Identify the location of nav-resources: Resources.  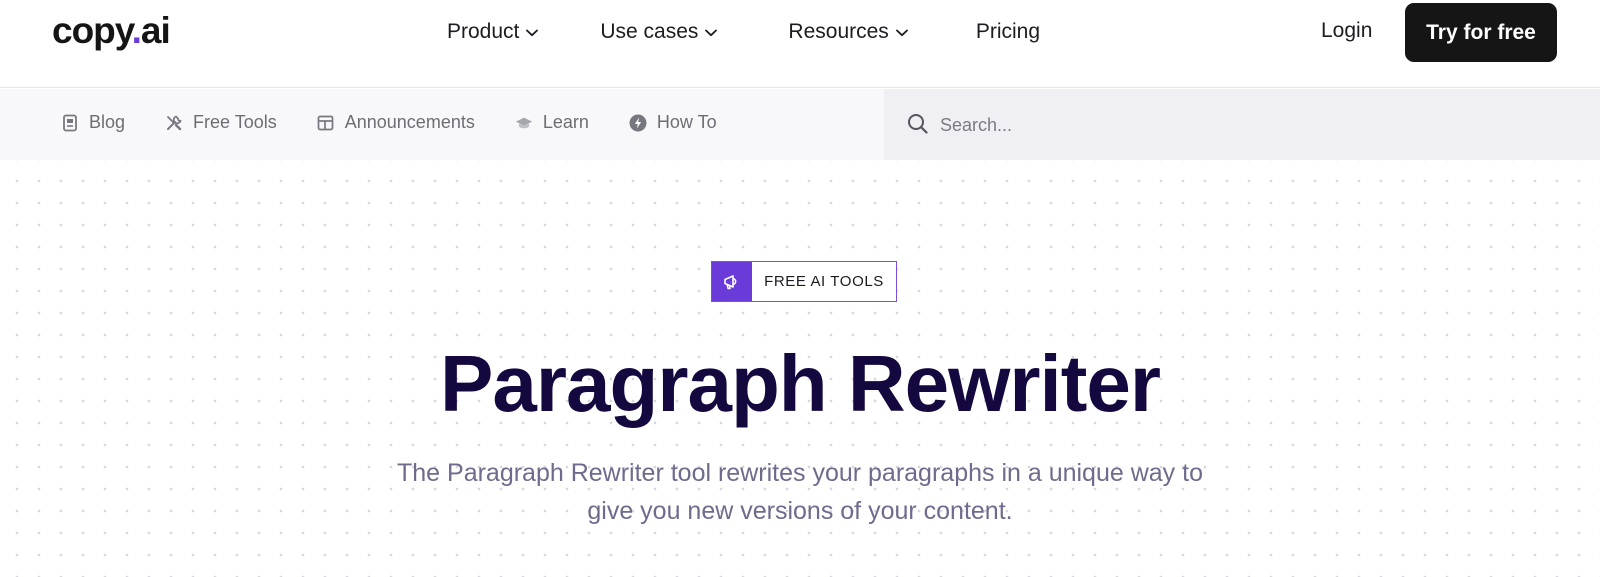
(848, 32).